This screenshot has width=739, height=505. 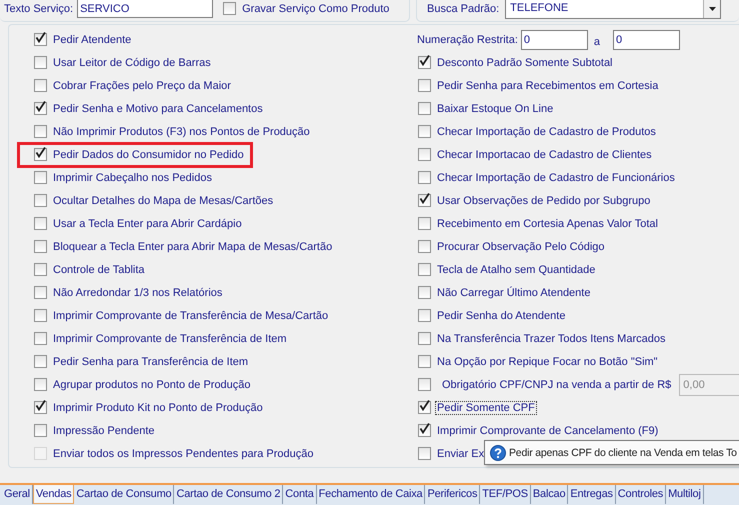 I want to click on tab: Cartao de Consumo 2, so click(x=229, y=494).